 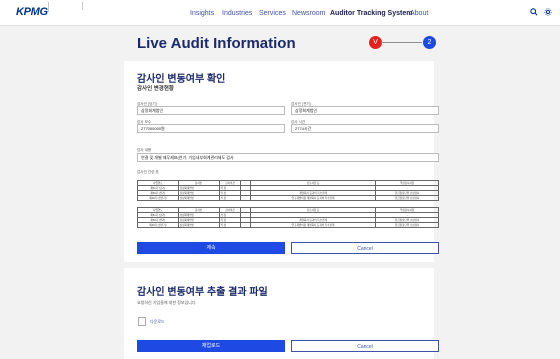 What do you see at coordinates (32, 12) in the screenshot?
I see `kpmg-logo: KPMG` at bounding box center [32, 12].